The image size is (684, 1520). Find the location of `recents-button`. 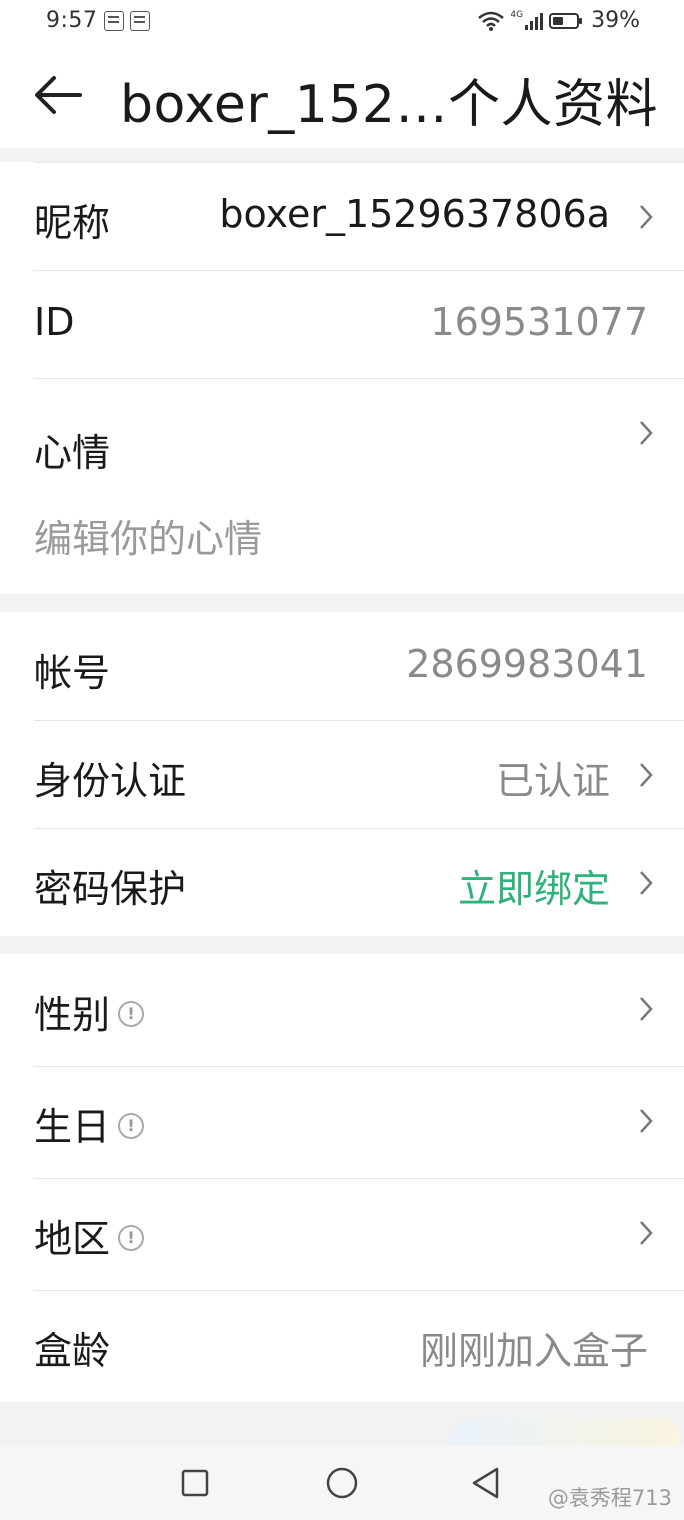

recents-button is located at coordinates (195, 1483).